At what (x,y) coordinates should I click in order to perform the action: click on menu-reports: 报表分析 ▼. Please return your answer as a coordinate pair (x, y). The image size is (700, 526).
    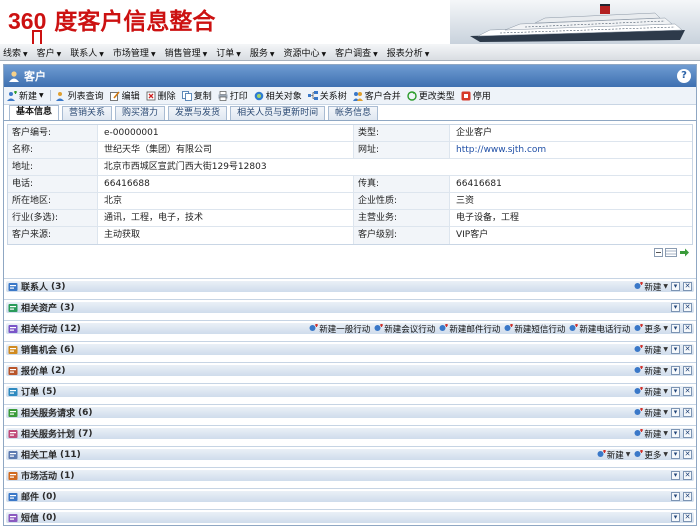
    Looking at the image, I should click on (408, 52).